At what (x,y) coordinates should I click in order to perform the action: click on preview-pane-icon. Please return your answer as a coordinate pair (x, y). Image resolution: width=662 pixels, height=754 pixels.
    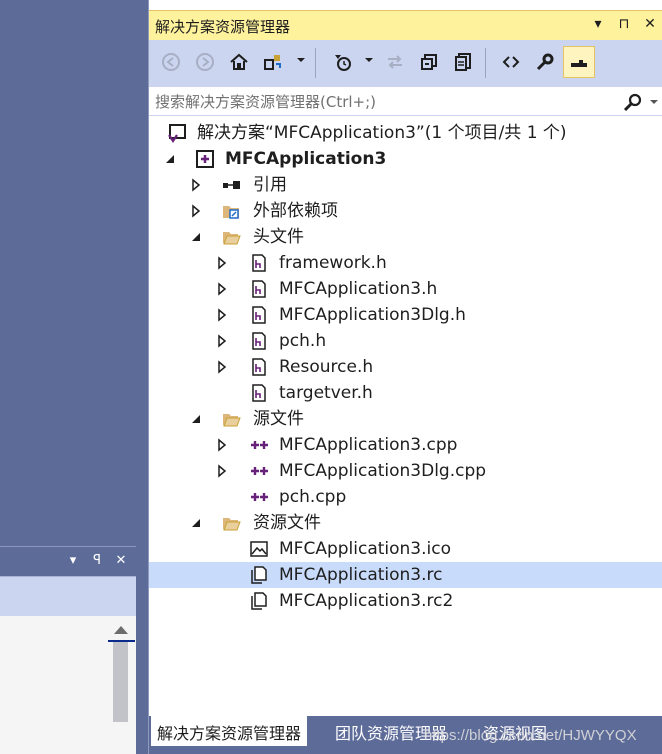
    Looking at the image, I should click on (579, 63).